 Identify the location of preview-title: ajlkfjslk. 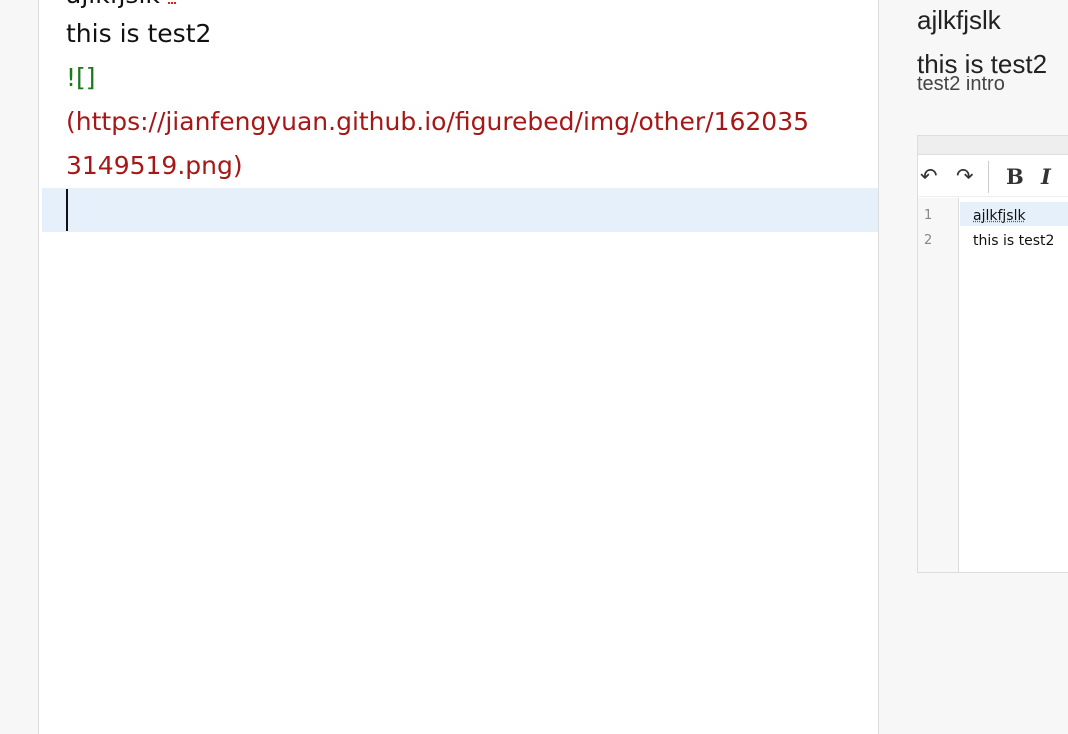
(959, 20).